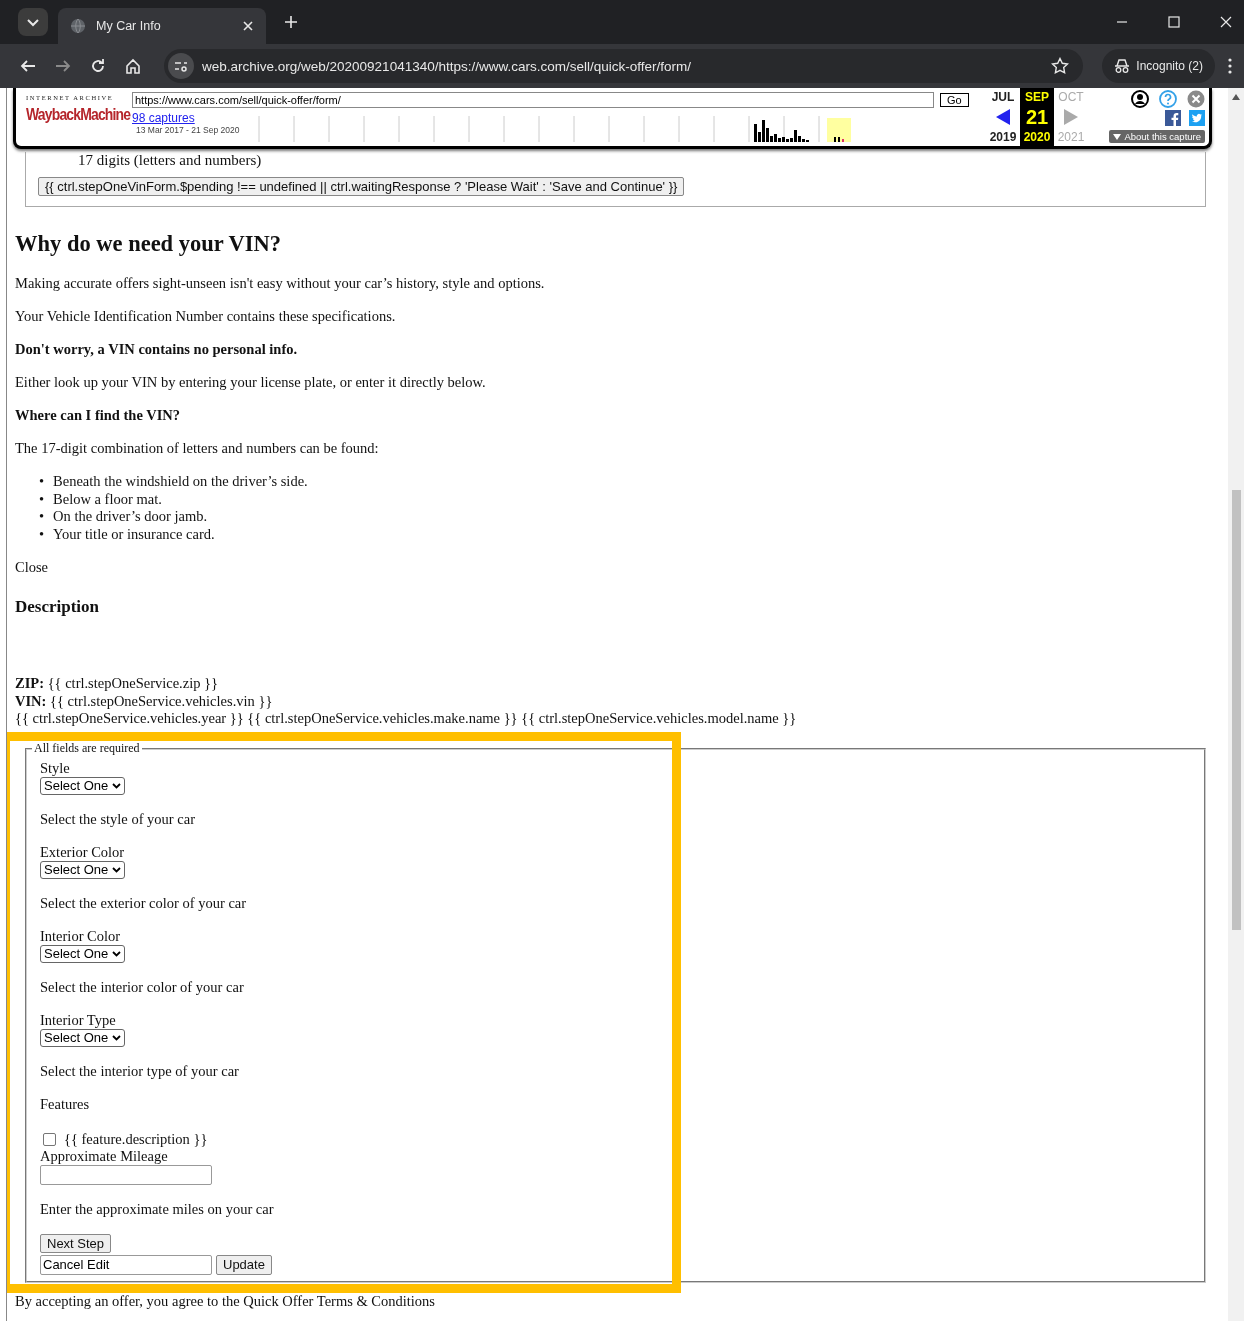 The height and width of the screenshot is (1321, 1244). What do you see at coordinates (28, 66) in the screenshot?
I see `back-arrow-icon` at bounding box center [28, 66].